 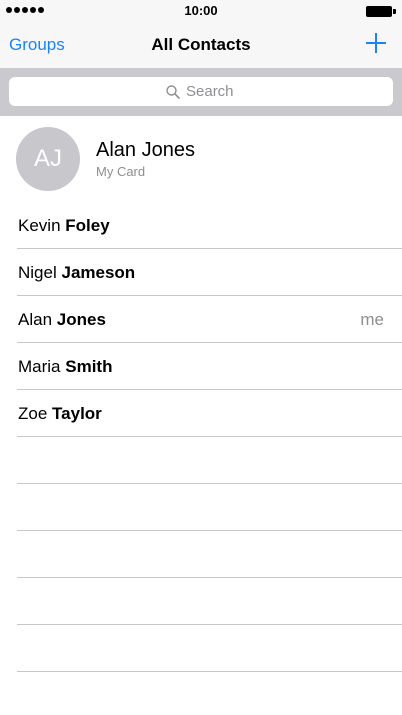 What do you see at coordinates (201, 272) in the screenshot?
I see `contact-row: Nigel Jameson` at bounding box center [201, 272].